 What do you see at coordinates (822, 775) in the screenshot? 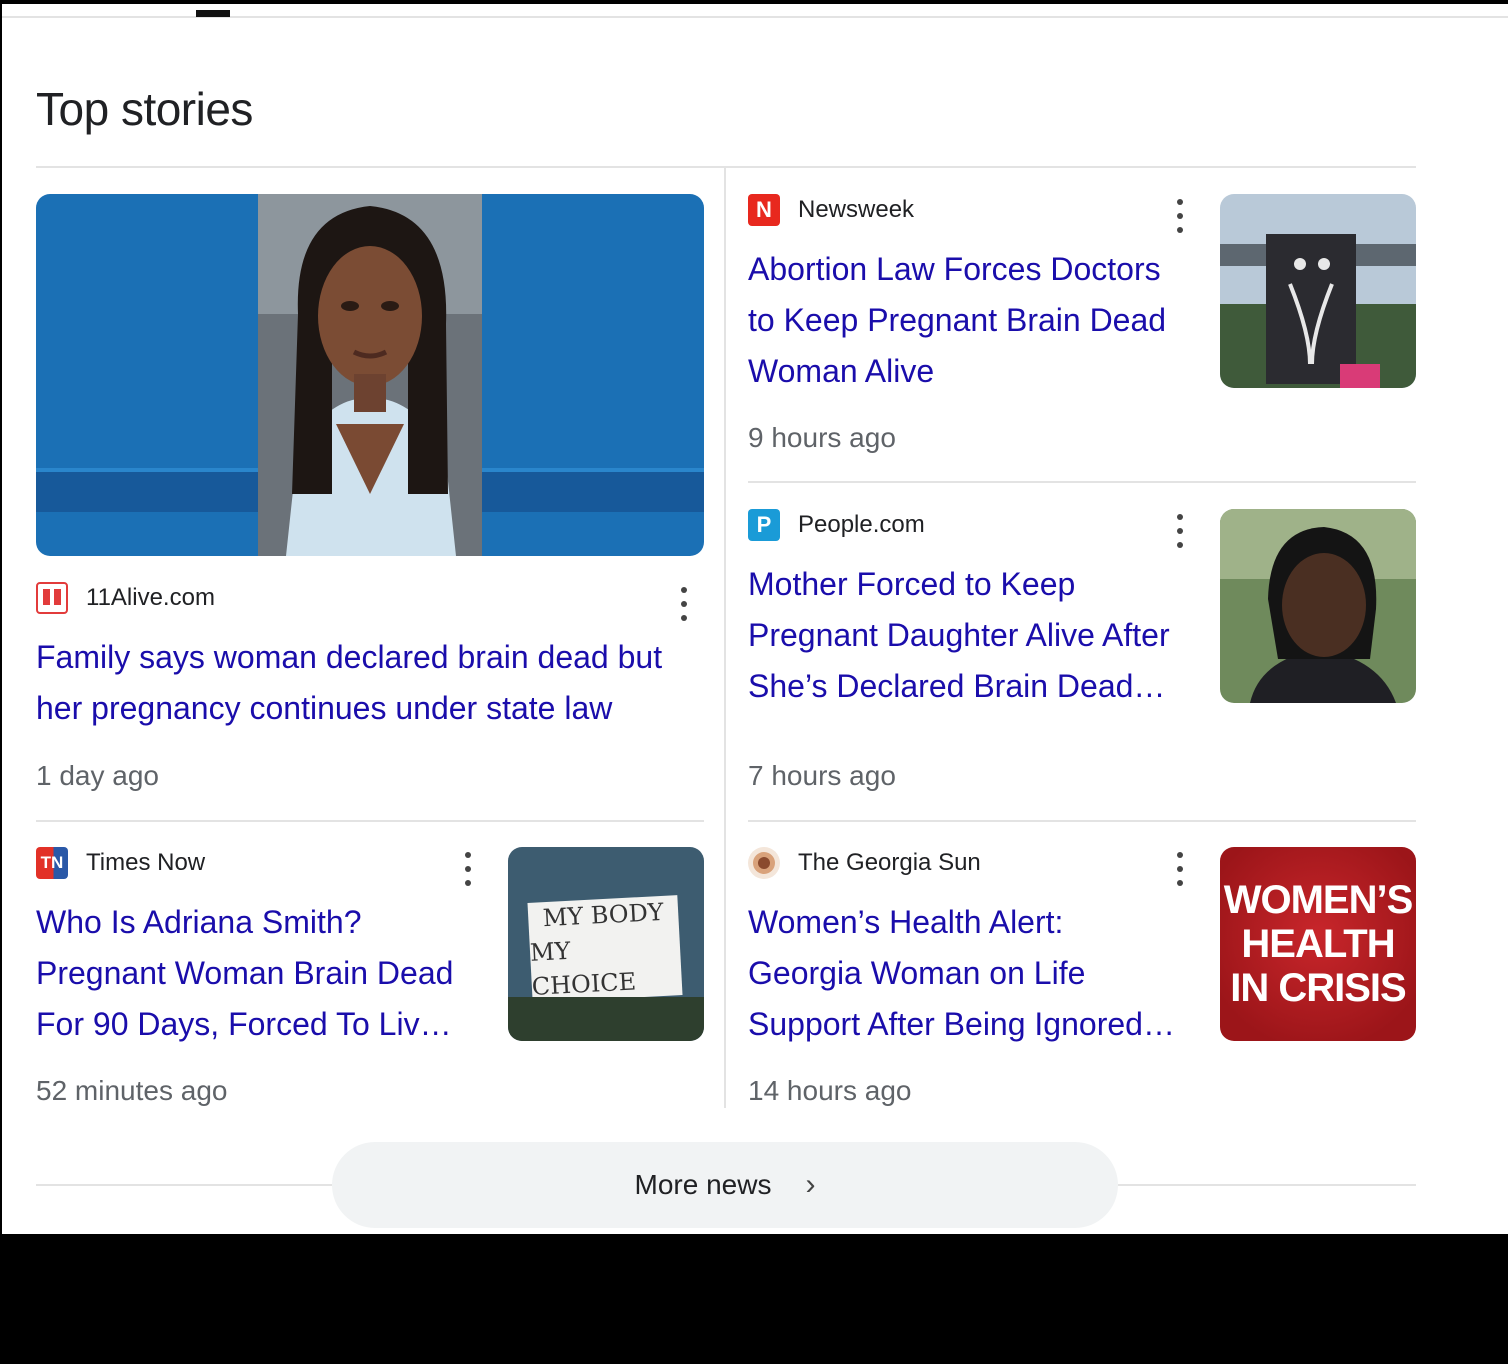
I see `story-timestamp: 7 hours ago` at bounding box center [822, 775].